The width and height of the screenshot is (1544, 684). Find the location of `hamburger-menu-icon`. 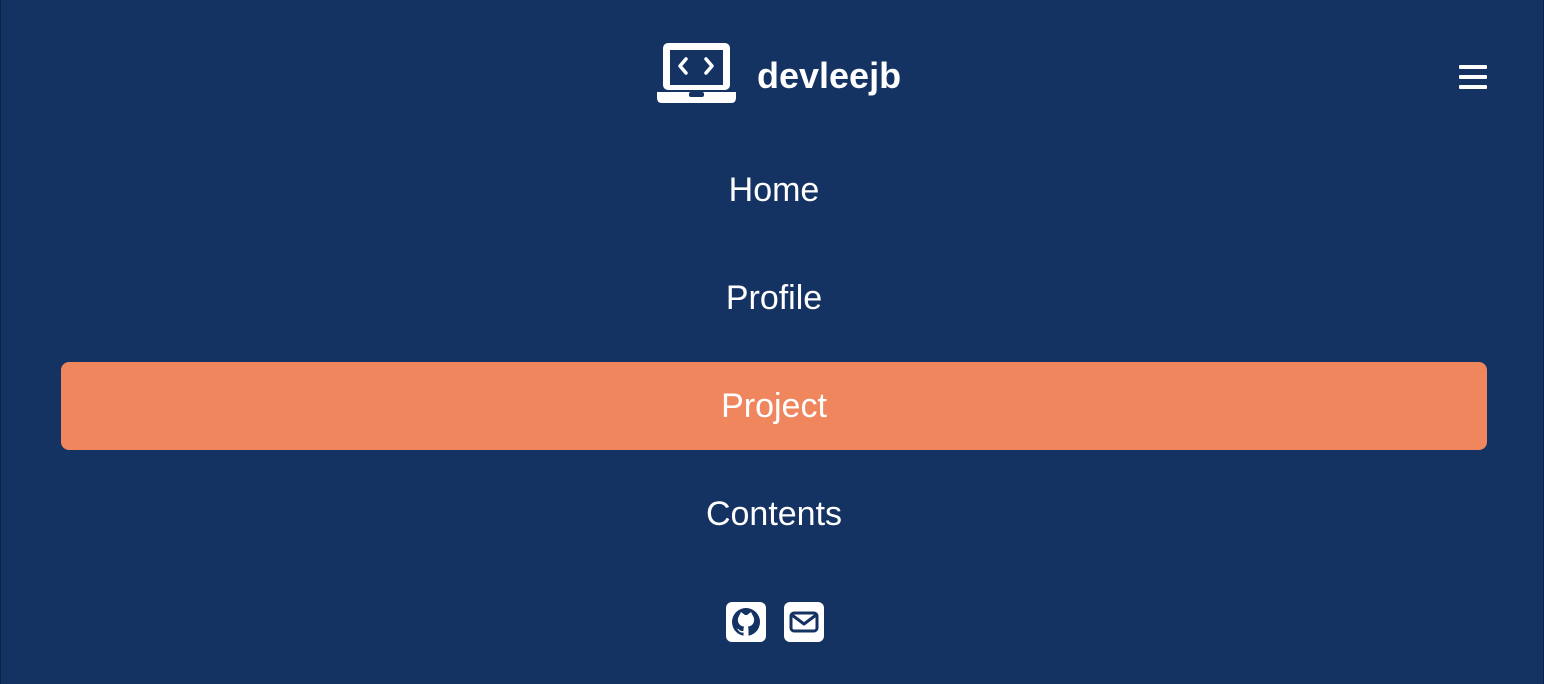

hamburger-menu-icon is located at coordinates (1473, 77).